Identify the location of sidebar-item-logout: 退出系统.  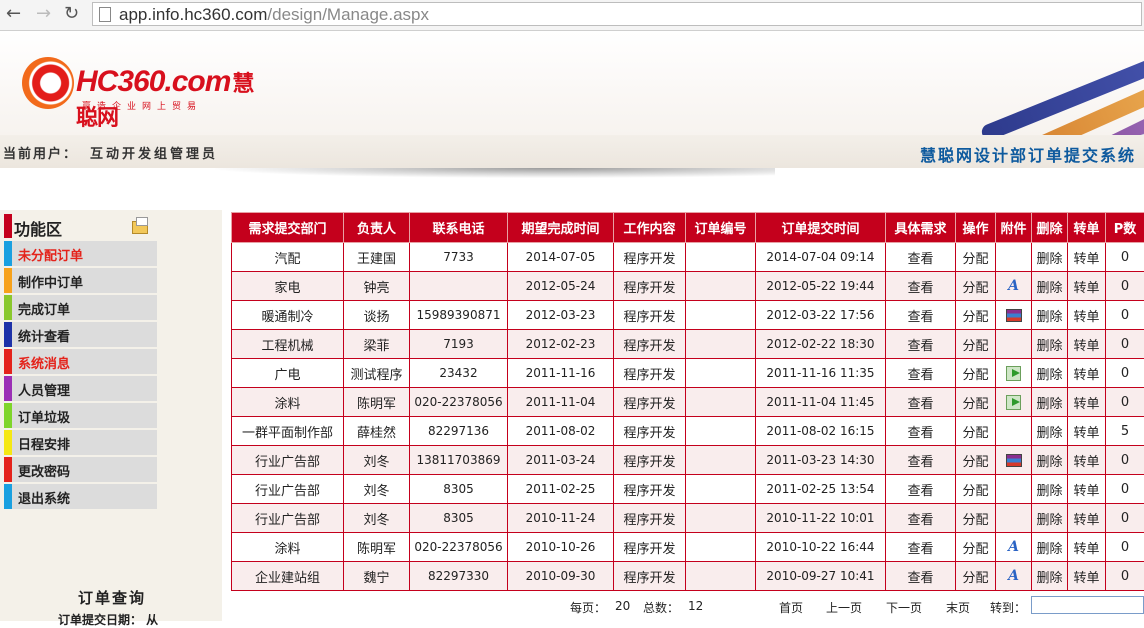
(80, 496).